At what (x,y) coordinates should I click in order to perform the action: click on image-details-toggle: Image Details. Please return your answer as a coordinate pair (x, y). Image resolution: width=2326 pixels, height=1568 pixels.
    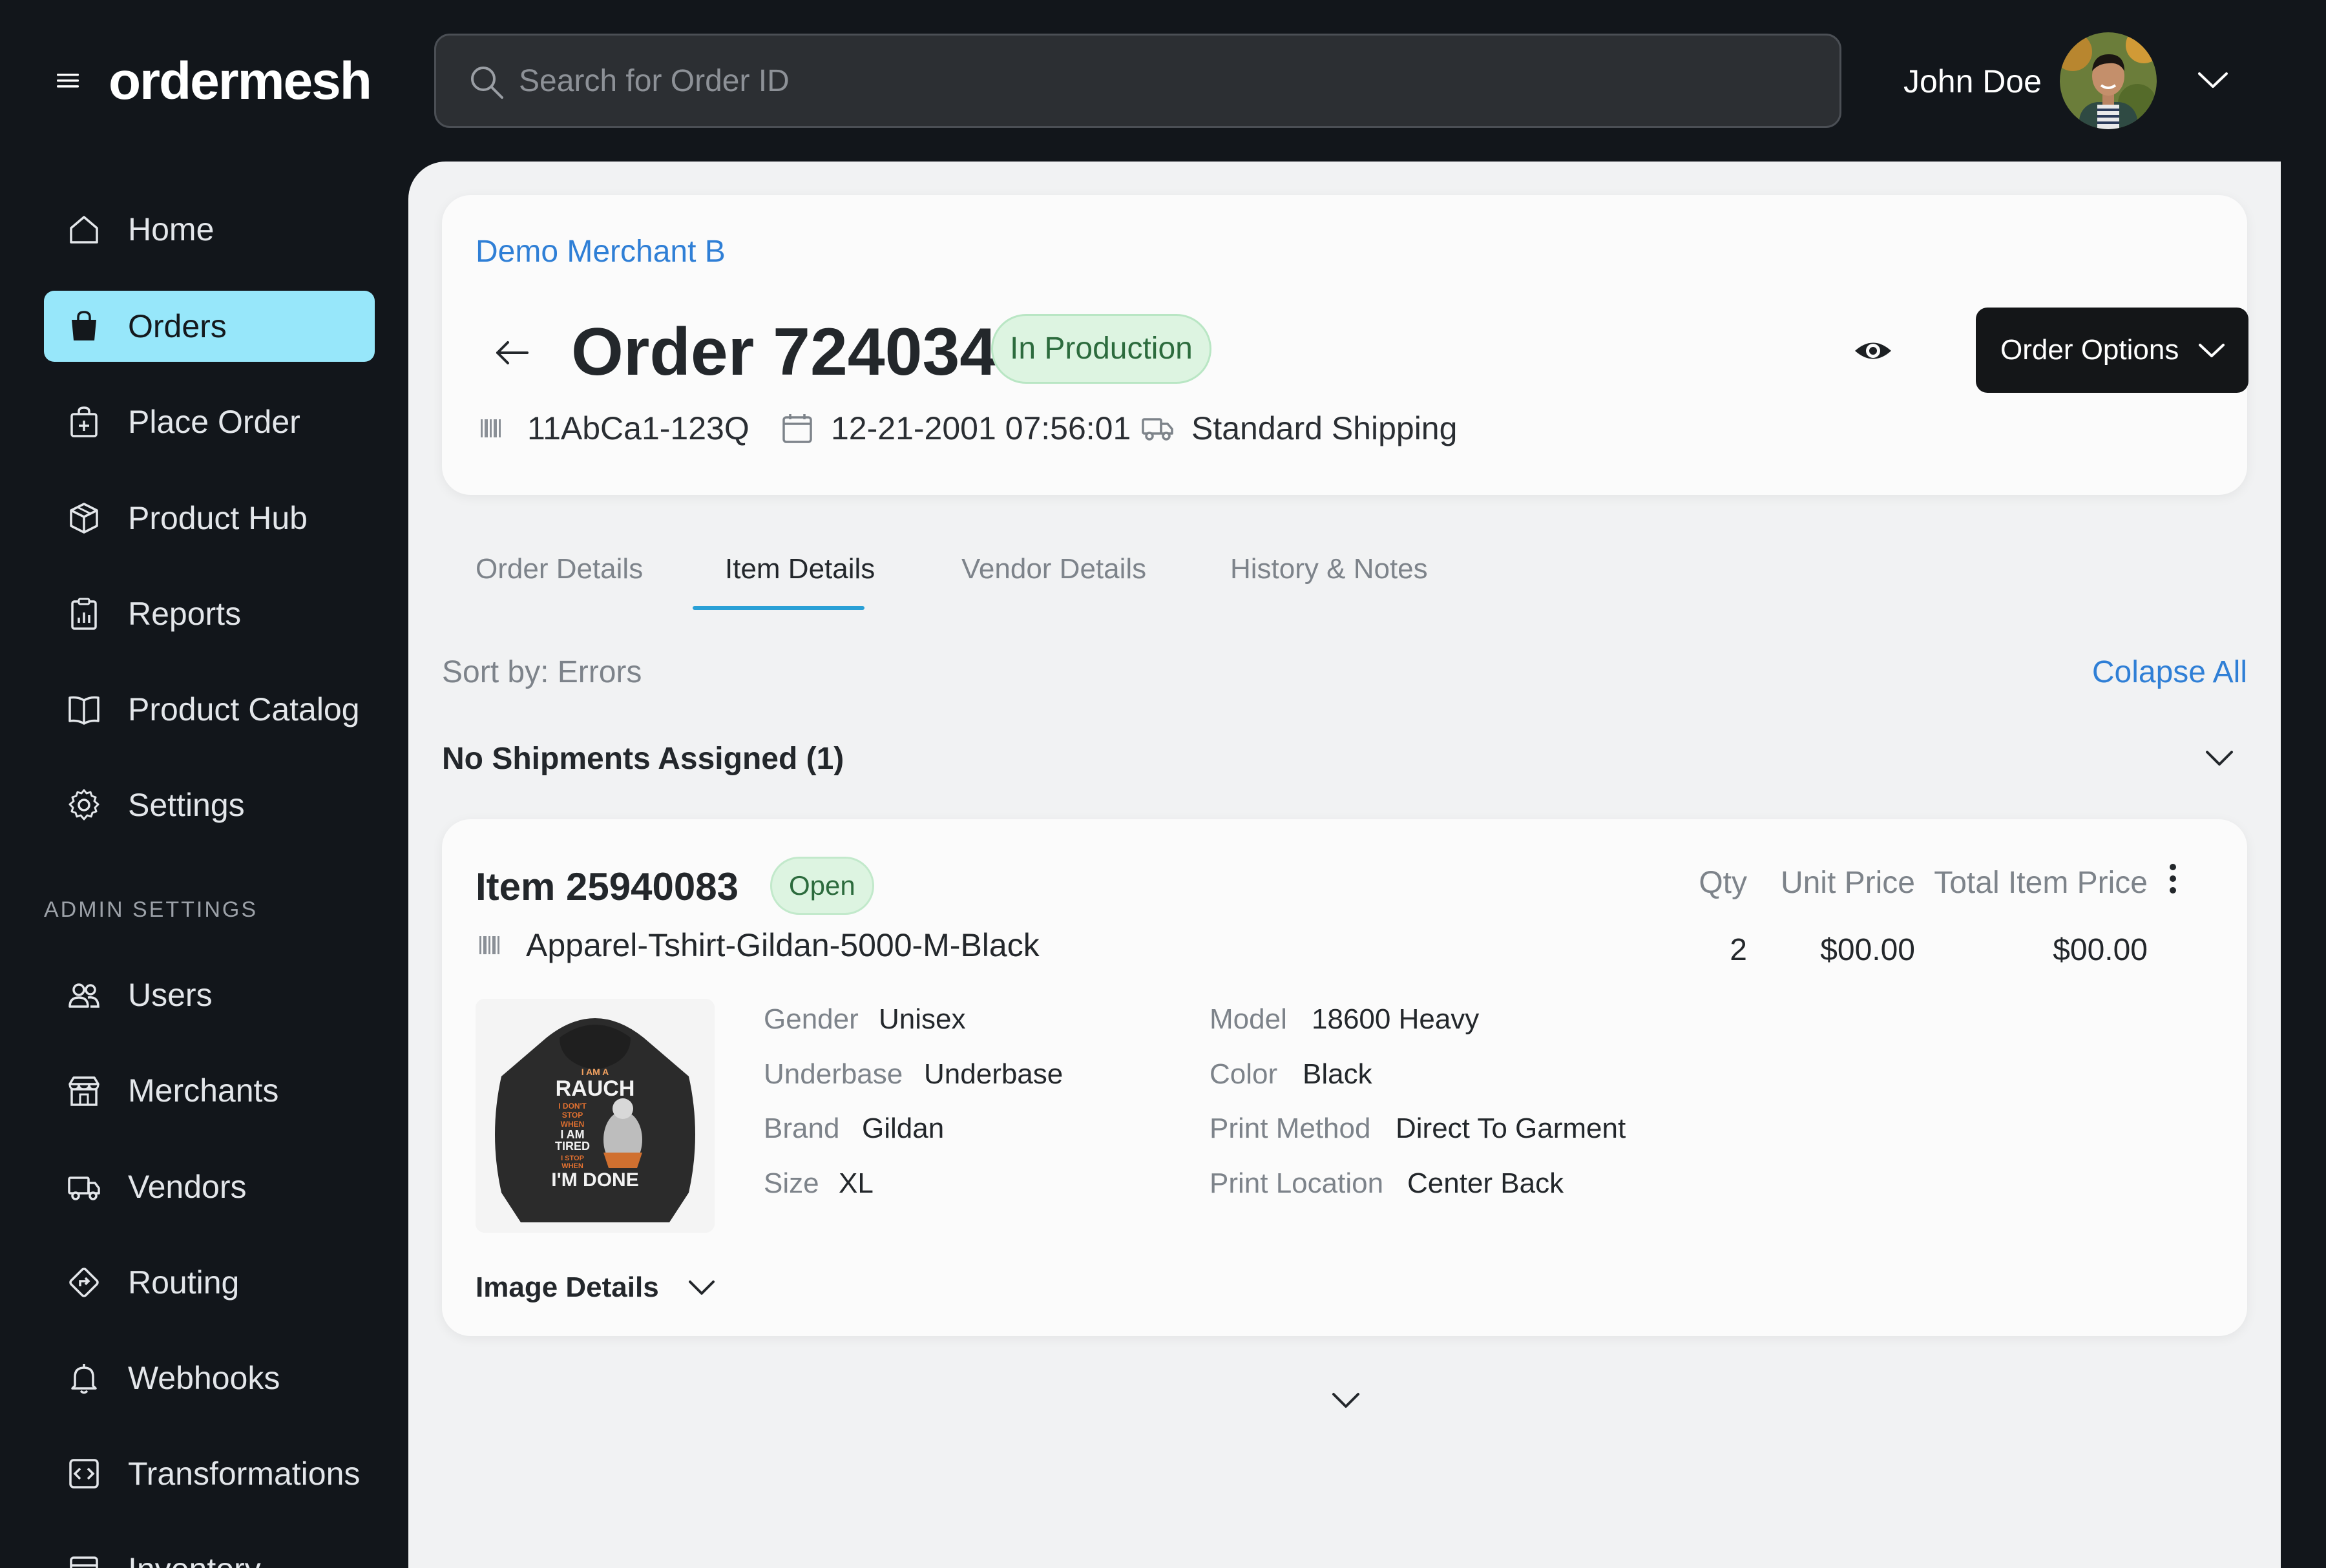
    Looking at the image, I should click on (596, 1287).